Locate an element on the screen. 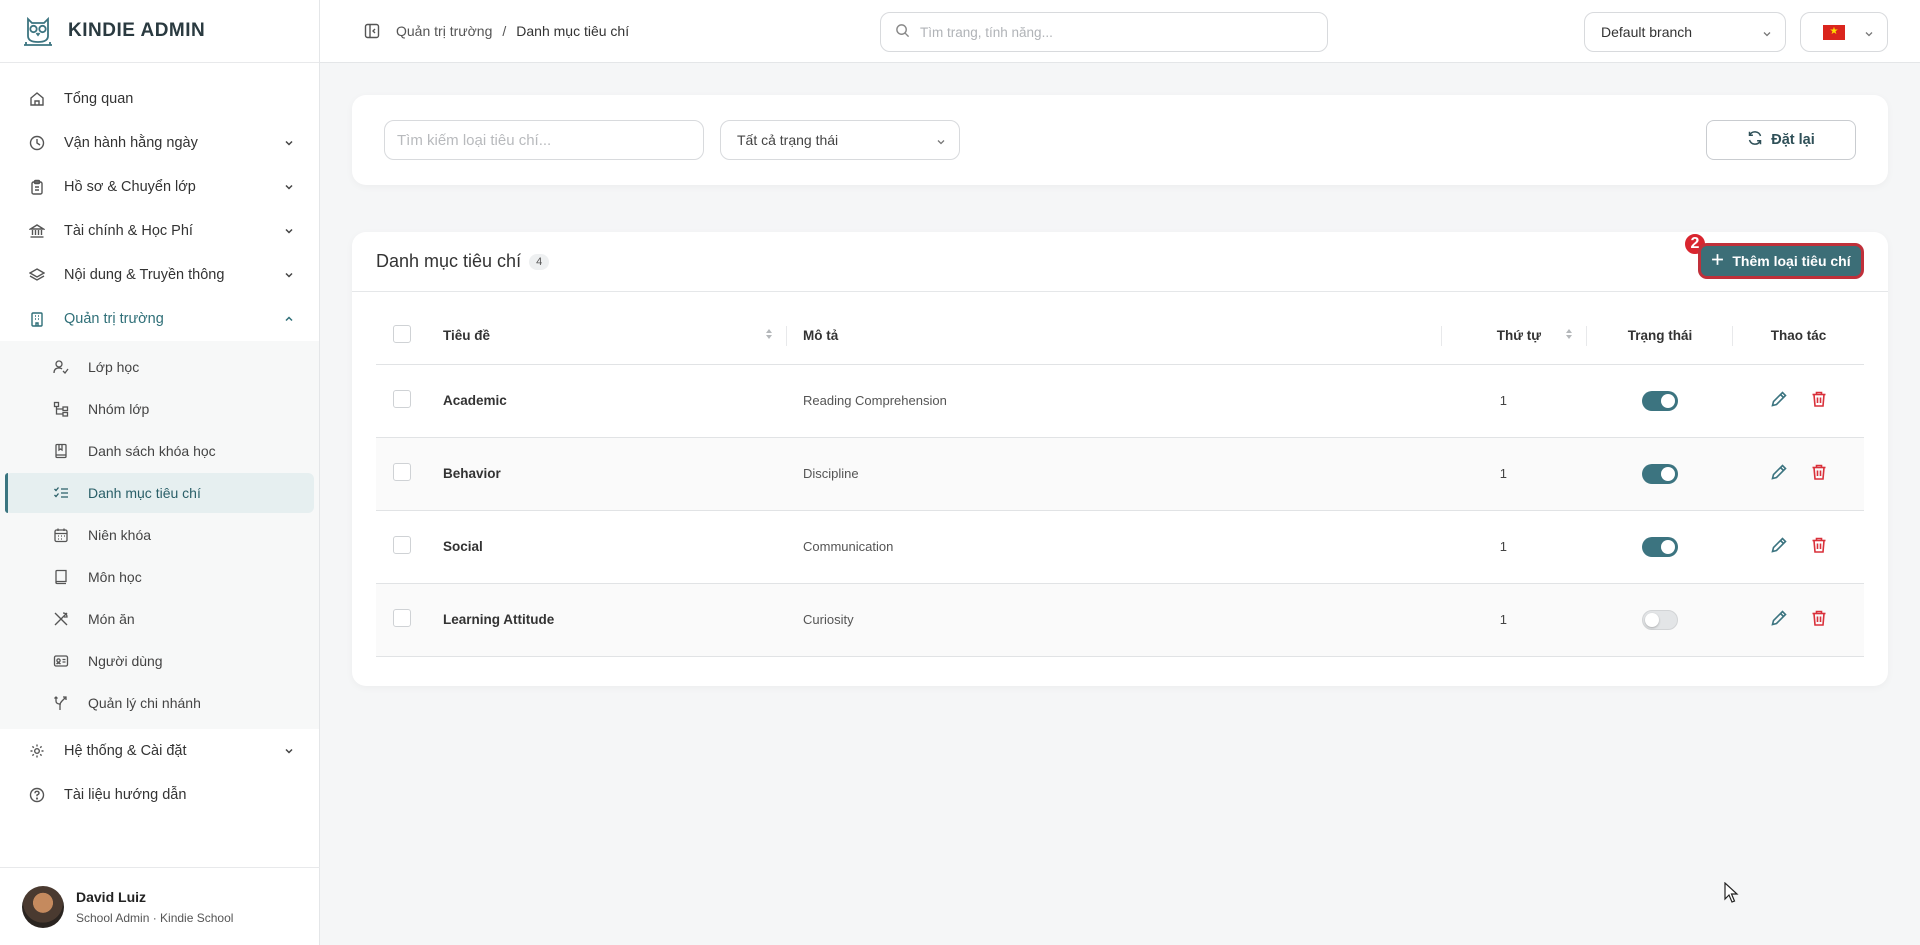 The height and width of the screenshot is (945, 1920). nav-label: Vận hành hằng ngày is located at coordinates (131, 143).